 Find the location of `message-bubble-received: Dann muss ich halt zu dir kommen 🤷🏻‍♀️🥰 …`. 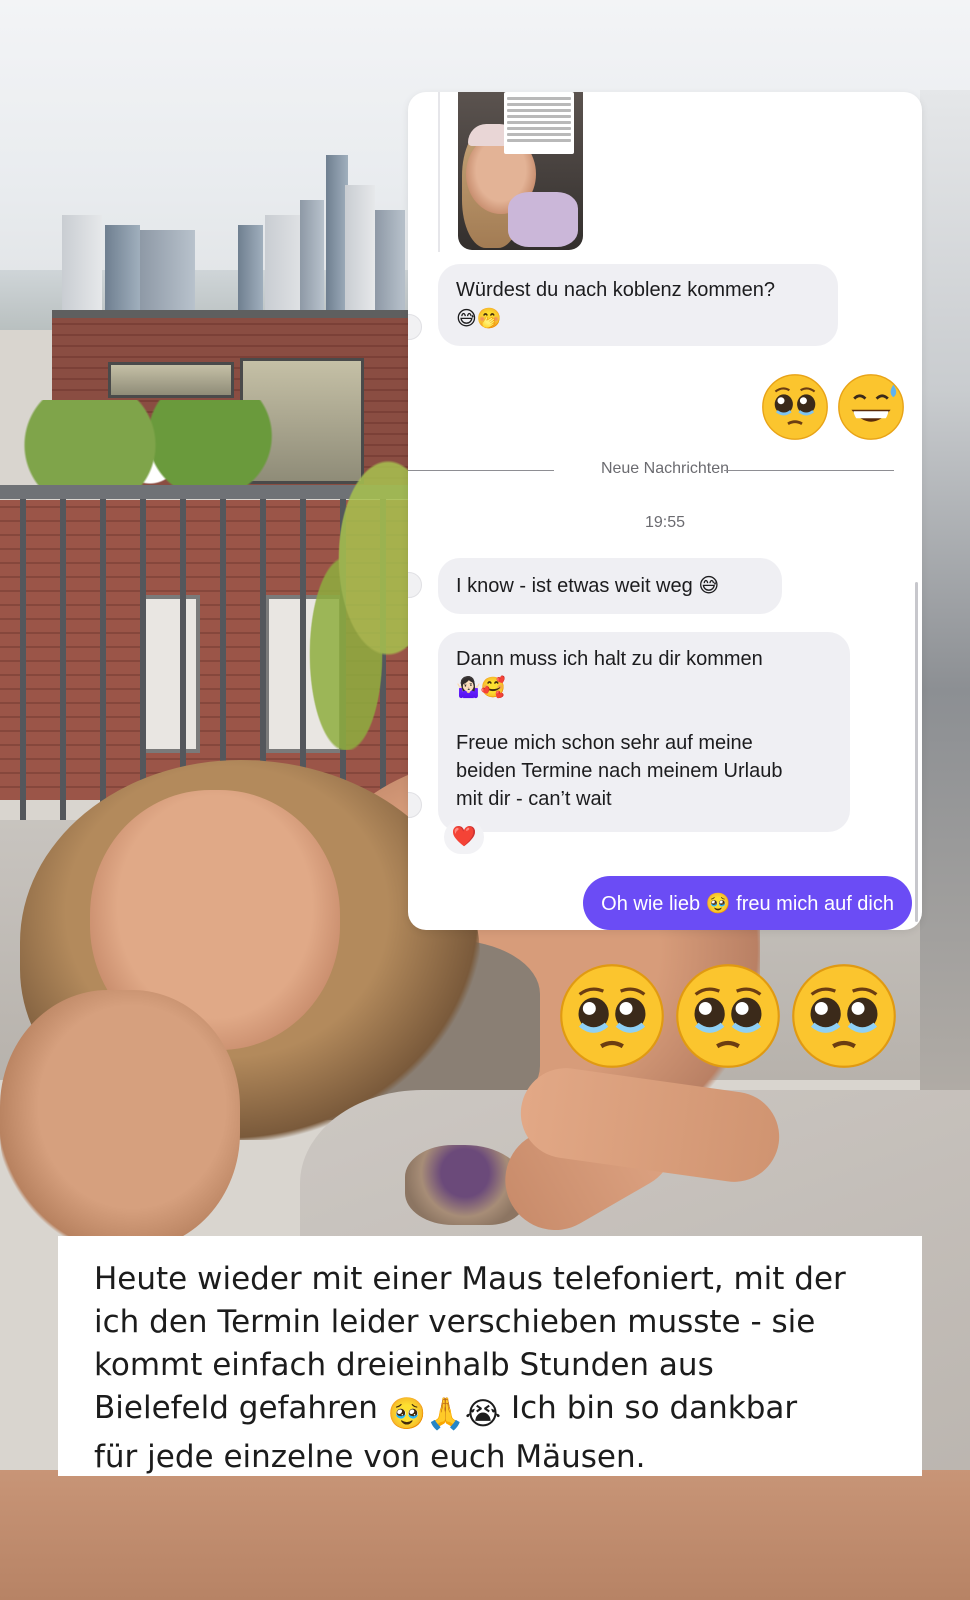

message-bubble-received: Dann muss ich halt zu dir kommen 🤷🏻‍♀️🥰 … is located at coordinates (644, 732).